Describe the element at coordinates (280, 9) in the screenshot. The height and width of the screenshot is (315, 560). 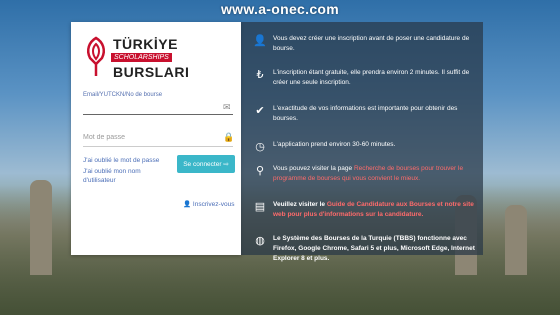
I see `watermark-text: www.a-onec.com` at that location.